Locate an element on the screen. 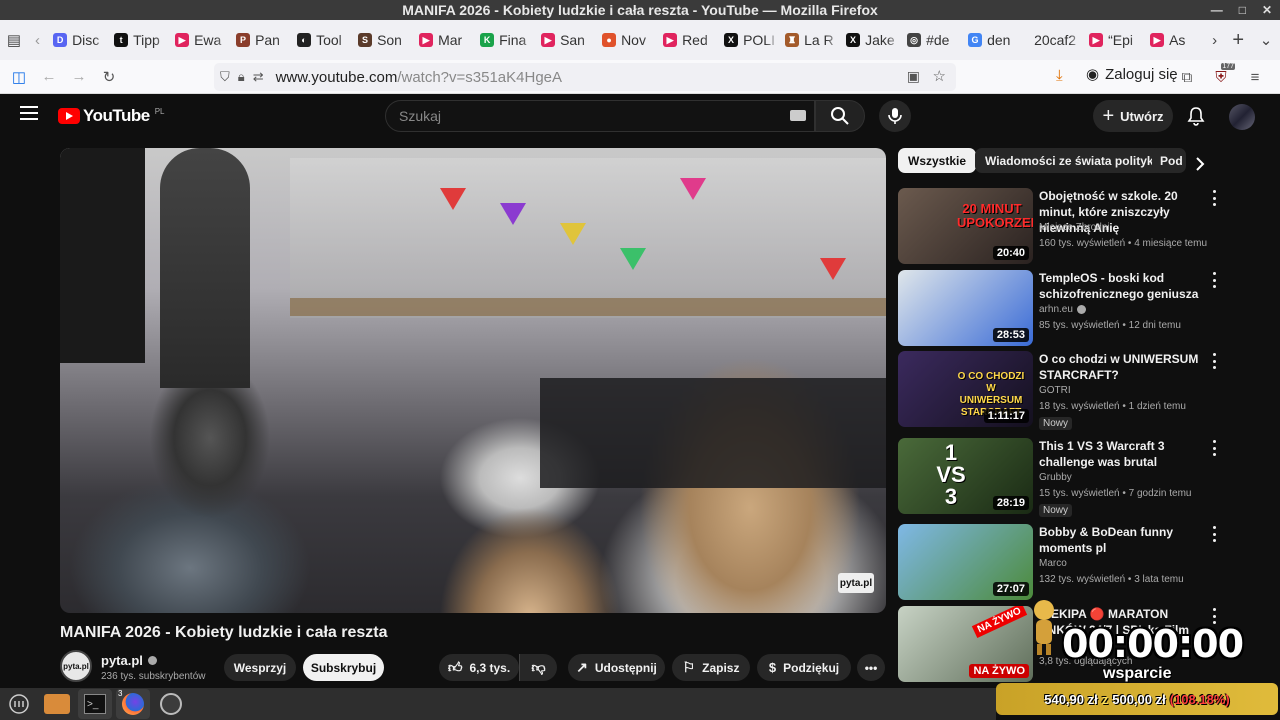  save-button: ⚐ Zapisz is located at coordinates (711, 667).